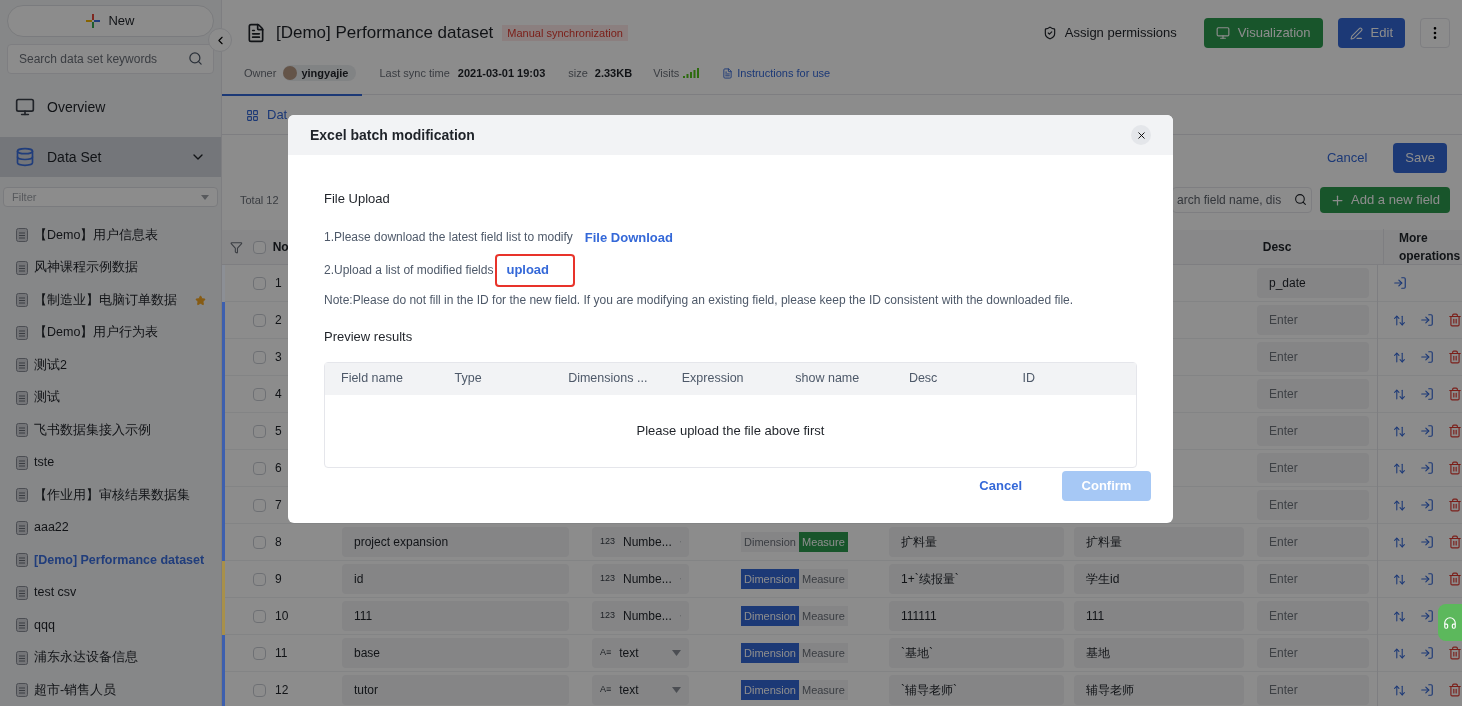  I want to click on support-button, so click(1450, 622).